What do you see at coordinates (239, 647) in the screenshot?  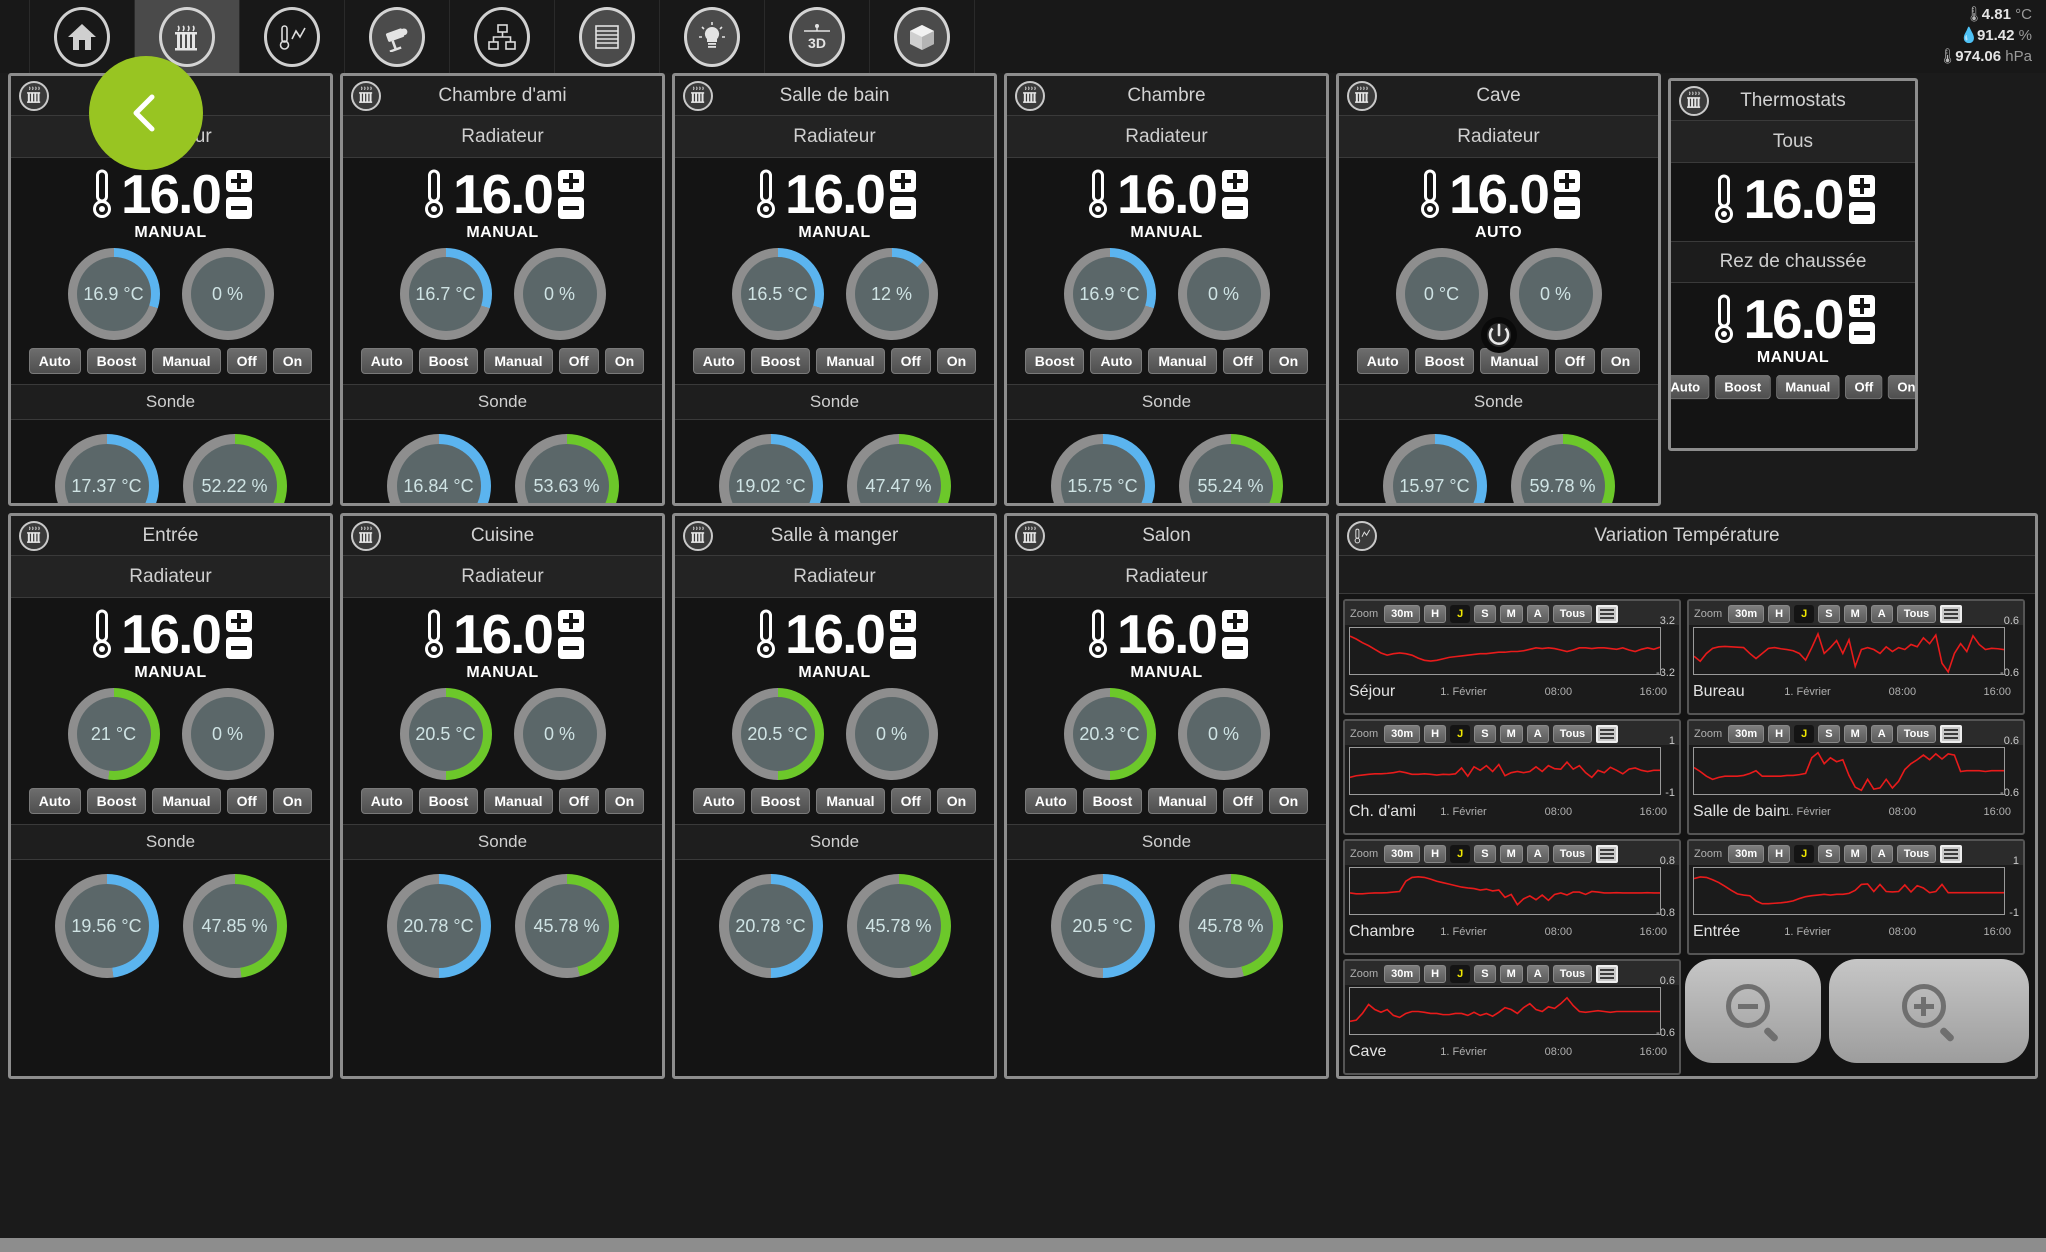 I see `room5-decrease-button` at bounding box center [239, 647].